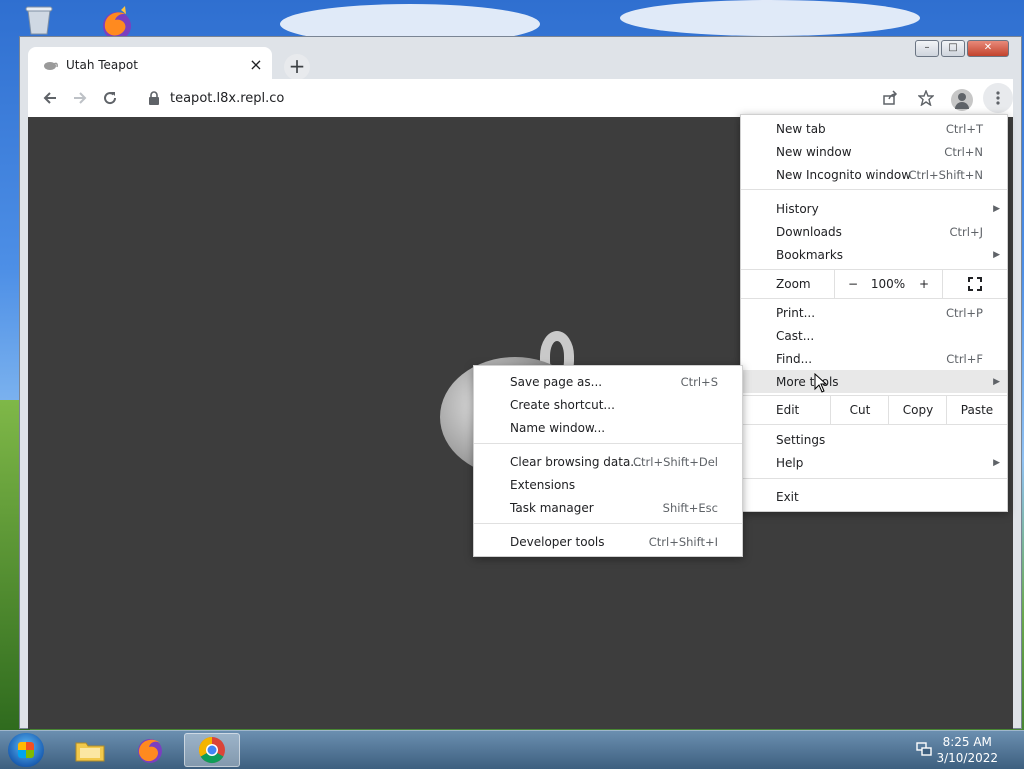 The height and width of the screenshot is (769, 1024). I want to click on menu-item-settings: Settings, so click(874, 439).